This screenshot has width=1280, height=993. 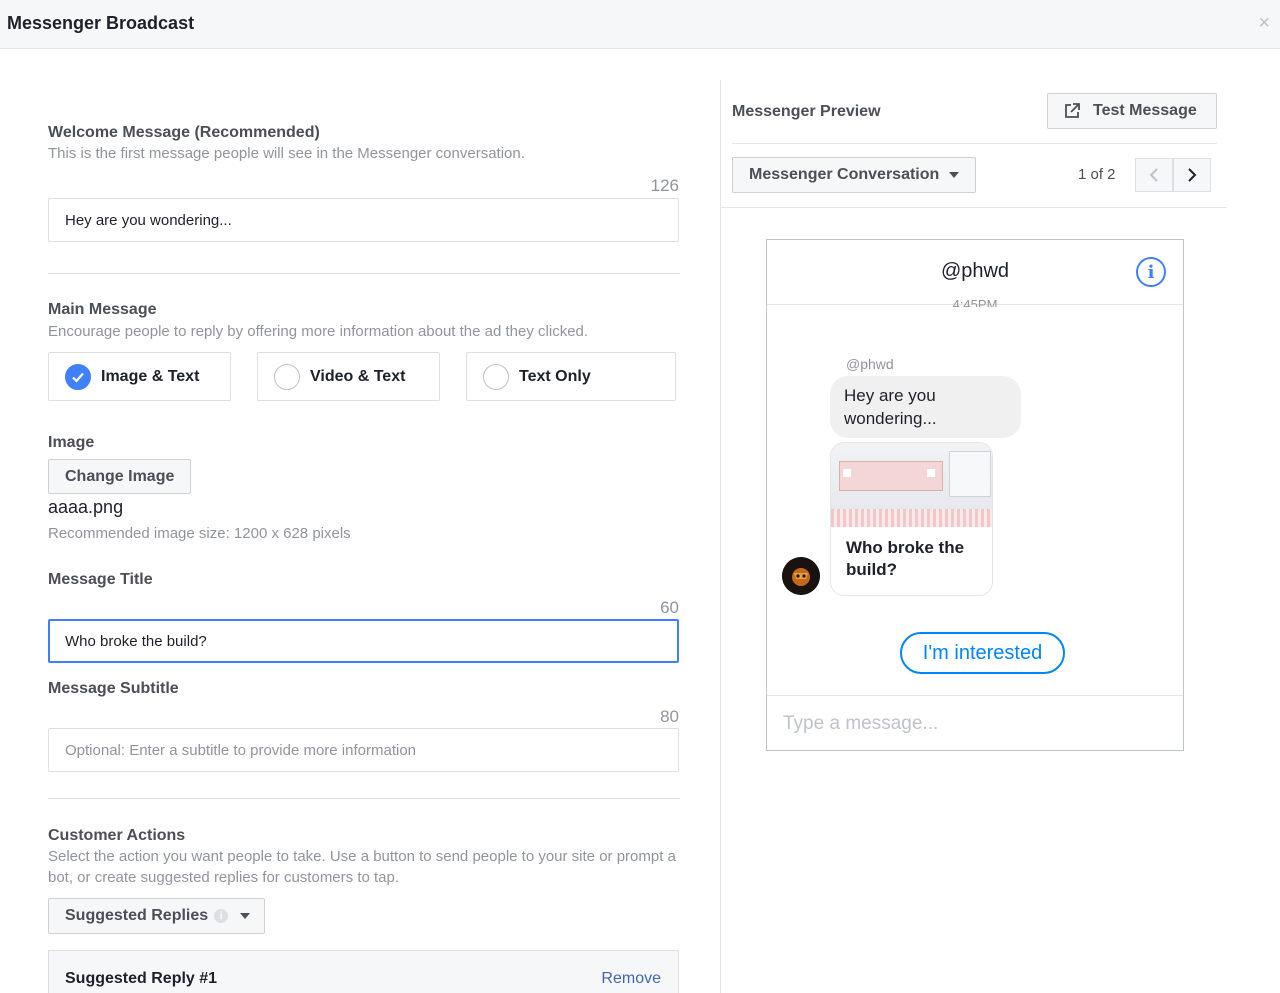 I want to click on test-message-button: Test Message, so click(x=1132, y=111).